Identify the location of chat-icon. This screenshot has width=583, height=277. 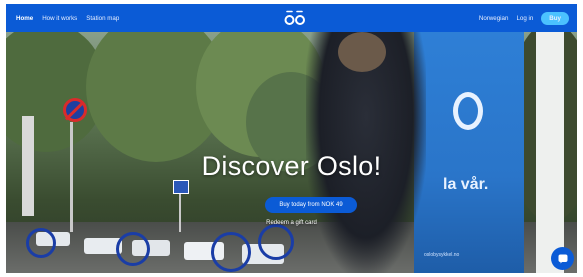
(562, 258).